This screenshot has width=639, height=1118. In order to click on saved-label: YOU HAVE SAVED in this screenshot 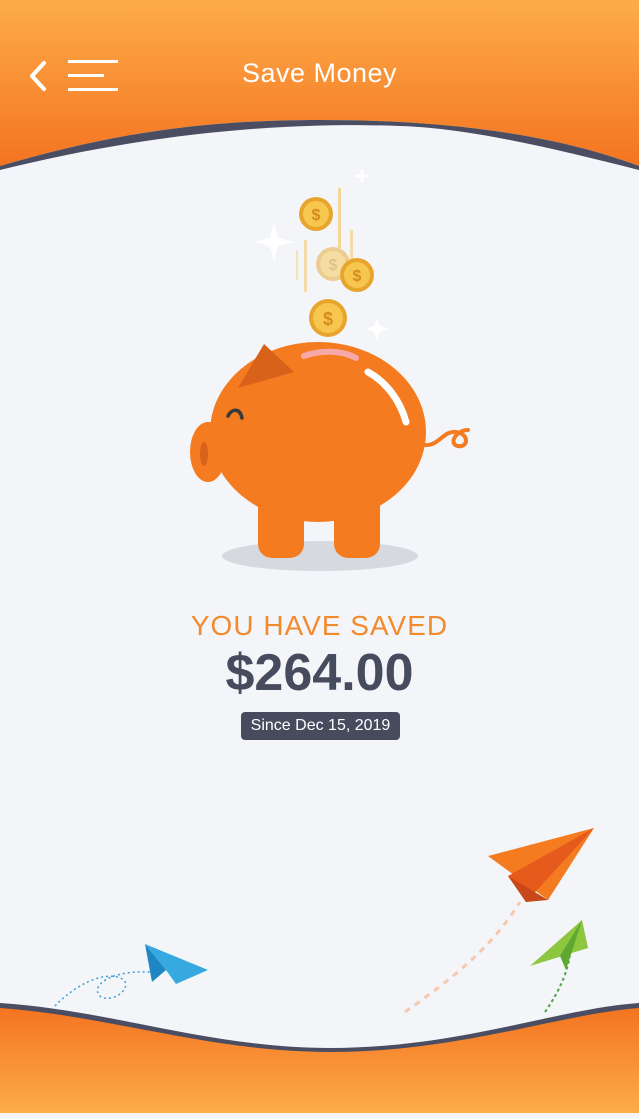, I will do `click(319, 625)`.